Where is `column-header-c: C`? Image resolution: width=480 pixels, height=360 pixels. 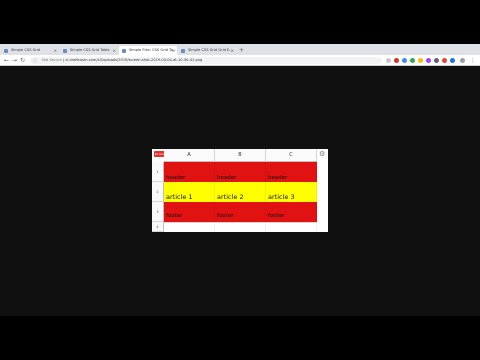 column-header-c: C is located at coordinates (291, 155).